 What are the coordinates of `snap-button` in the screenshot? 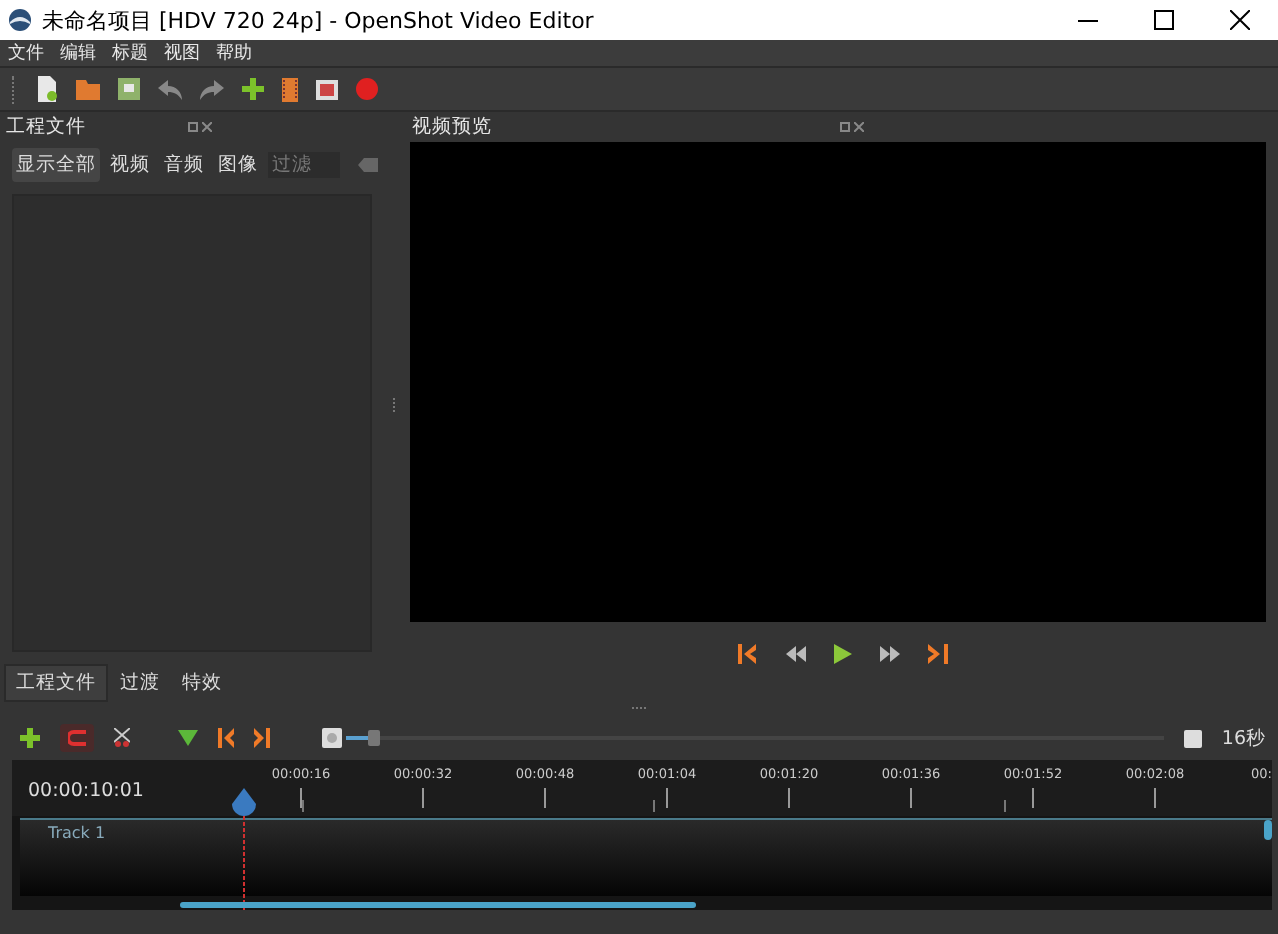 It's located at (77, 738).